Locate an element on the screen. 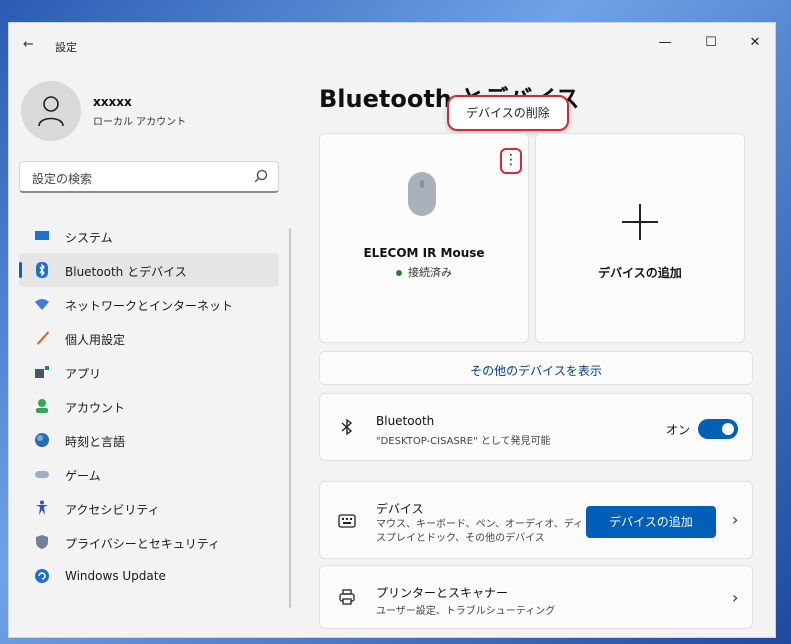 This screenshot has width=791, height=644. search-placeholder: 設定の検索 is located at coordinates (62, 179).